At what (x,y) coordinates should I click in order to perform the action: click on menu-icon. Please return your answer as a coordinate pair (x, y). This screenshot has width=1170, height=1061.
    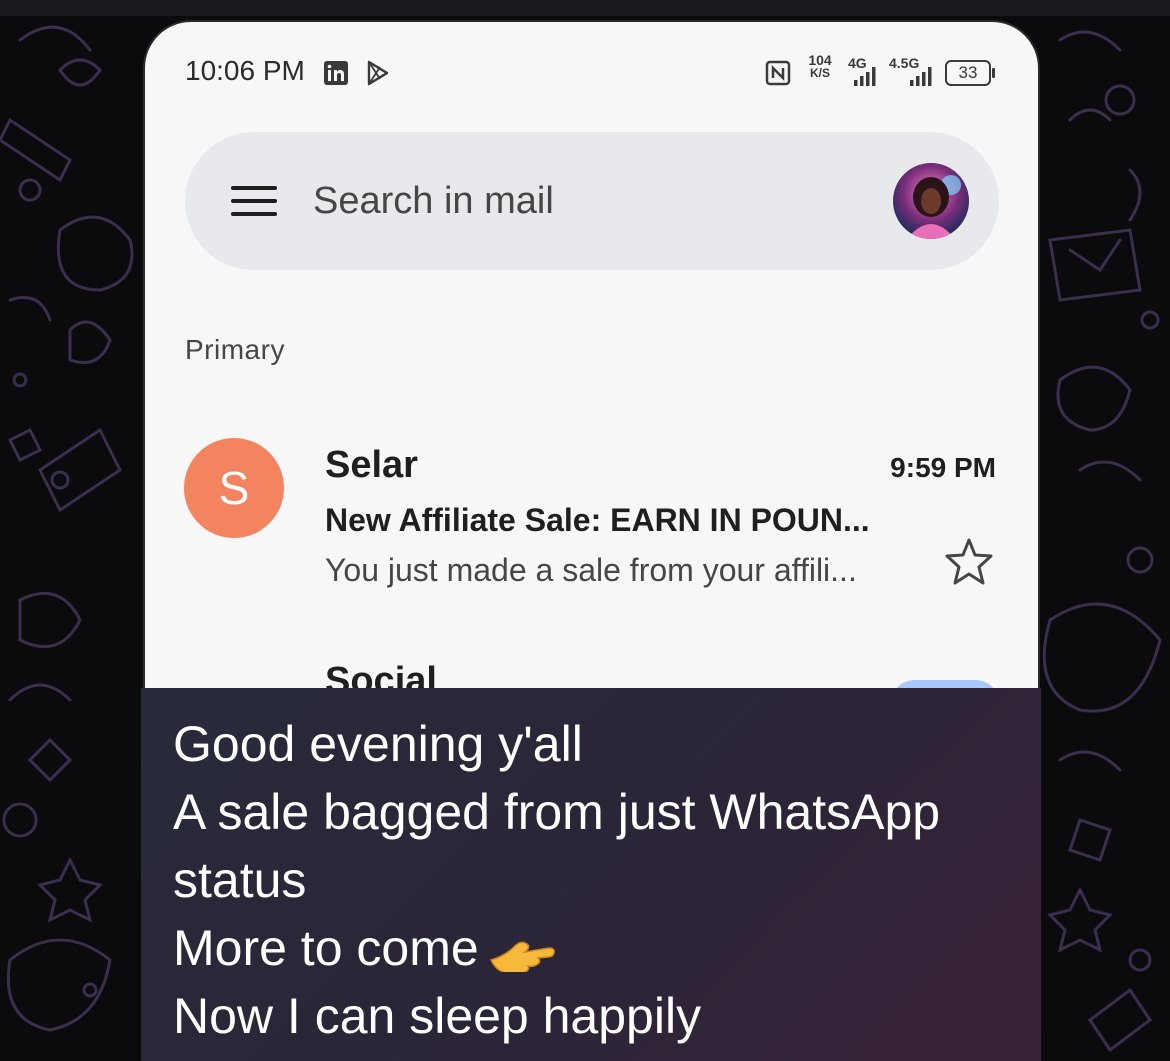
    Looking at the image, I should click on (254, 201).